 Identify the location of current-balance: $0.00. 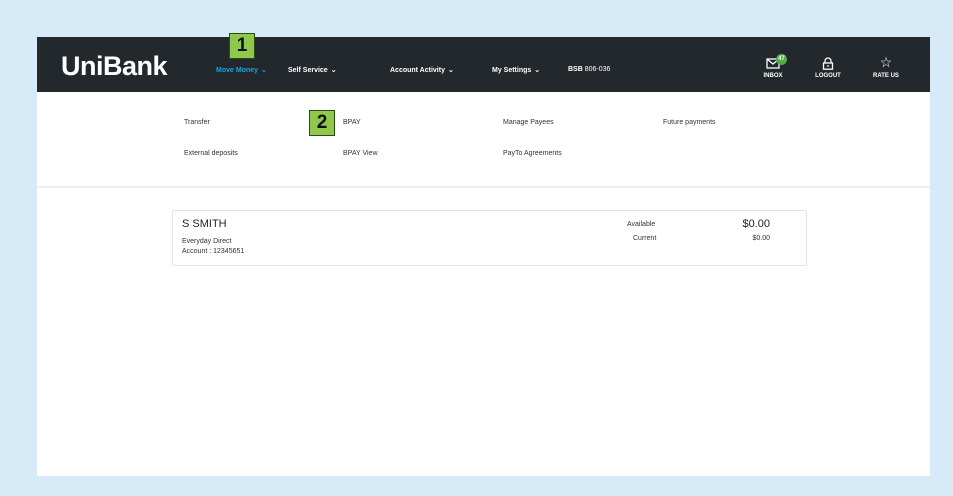
(761, 238).